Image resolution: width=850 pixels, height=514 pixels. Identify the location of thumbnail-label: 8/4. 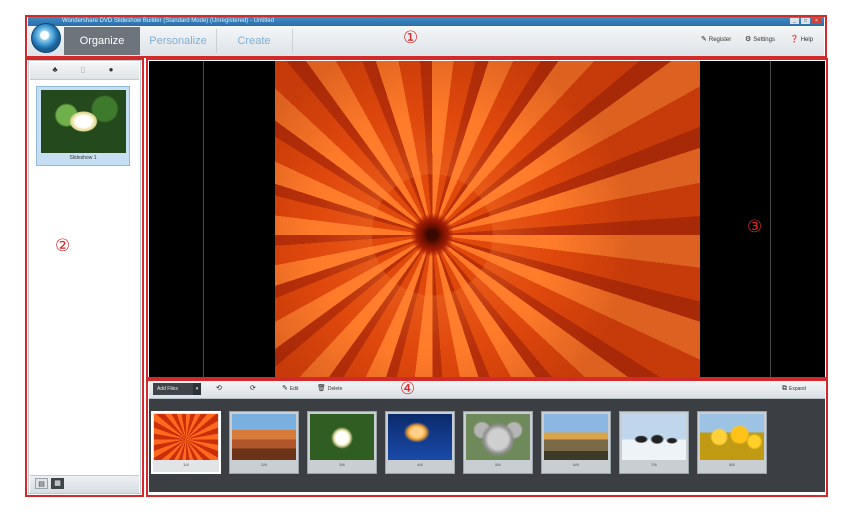
(732, 464).